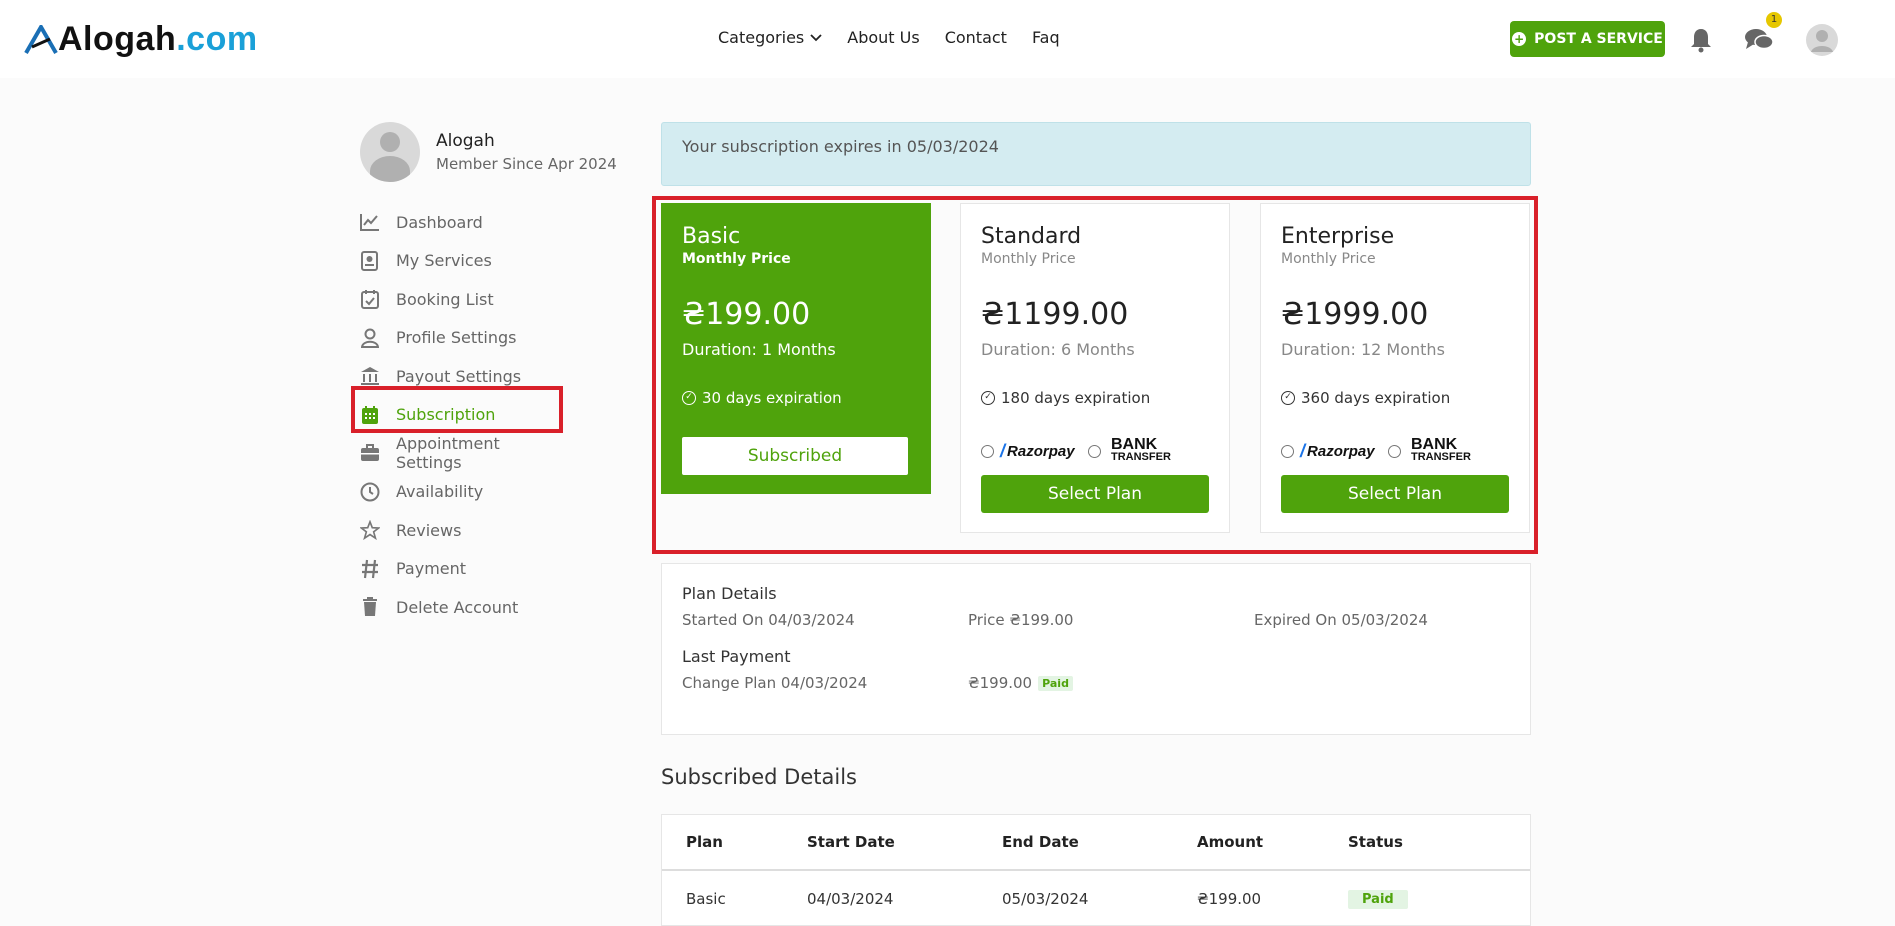 The width and height of the screenshot is (1895, 926). Describe the element at coordinates (440, 492) in the screenshot. I see `sidebar-item-label: Availability` at that location.